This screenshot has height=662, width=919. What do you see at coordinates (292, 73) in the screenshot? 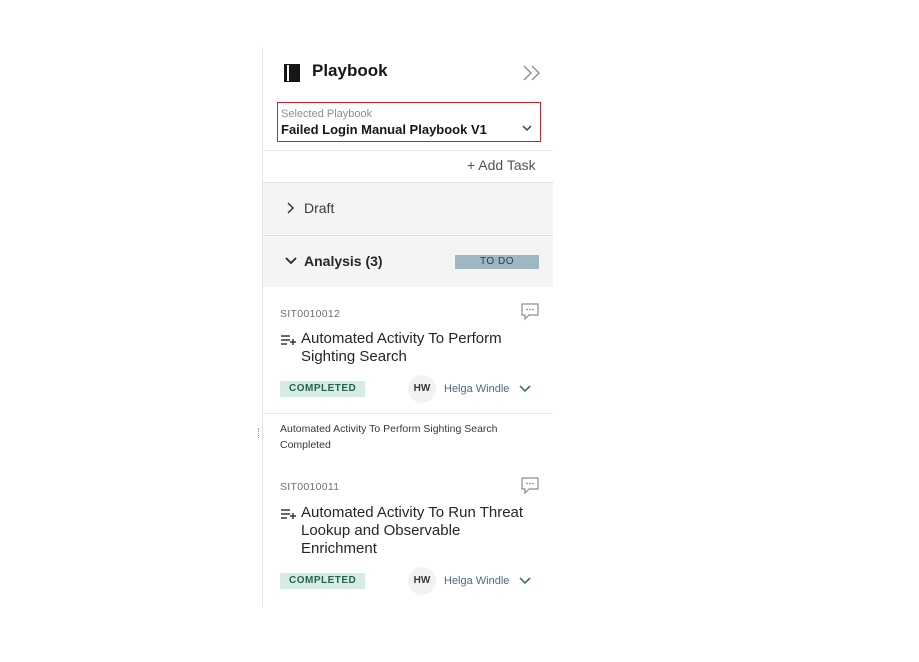
I see `book-icon` at bounding box center [292, 73].